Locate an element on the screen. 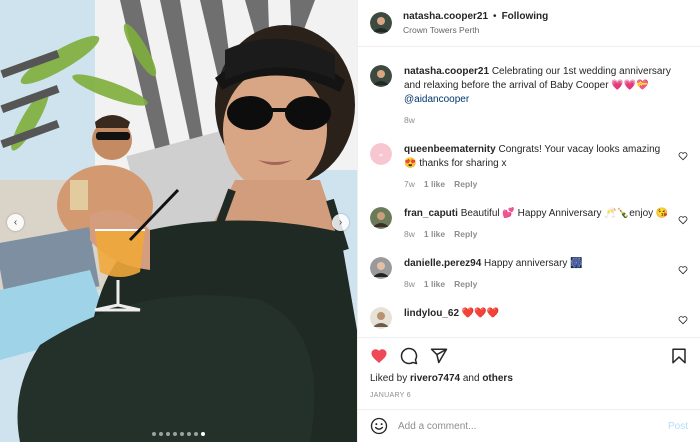  comment-message: Happy anniversary 🎆 is located at coordinates (533, 263).